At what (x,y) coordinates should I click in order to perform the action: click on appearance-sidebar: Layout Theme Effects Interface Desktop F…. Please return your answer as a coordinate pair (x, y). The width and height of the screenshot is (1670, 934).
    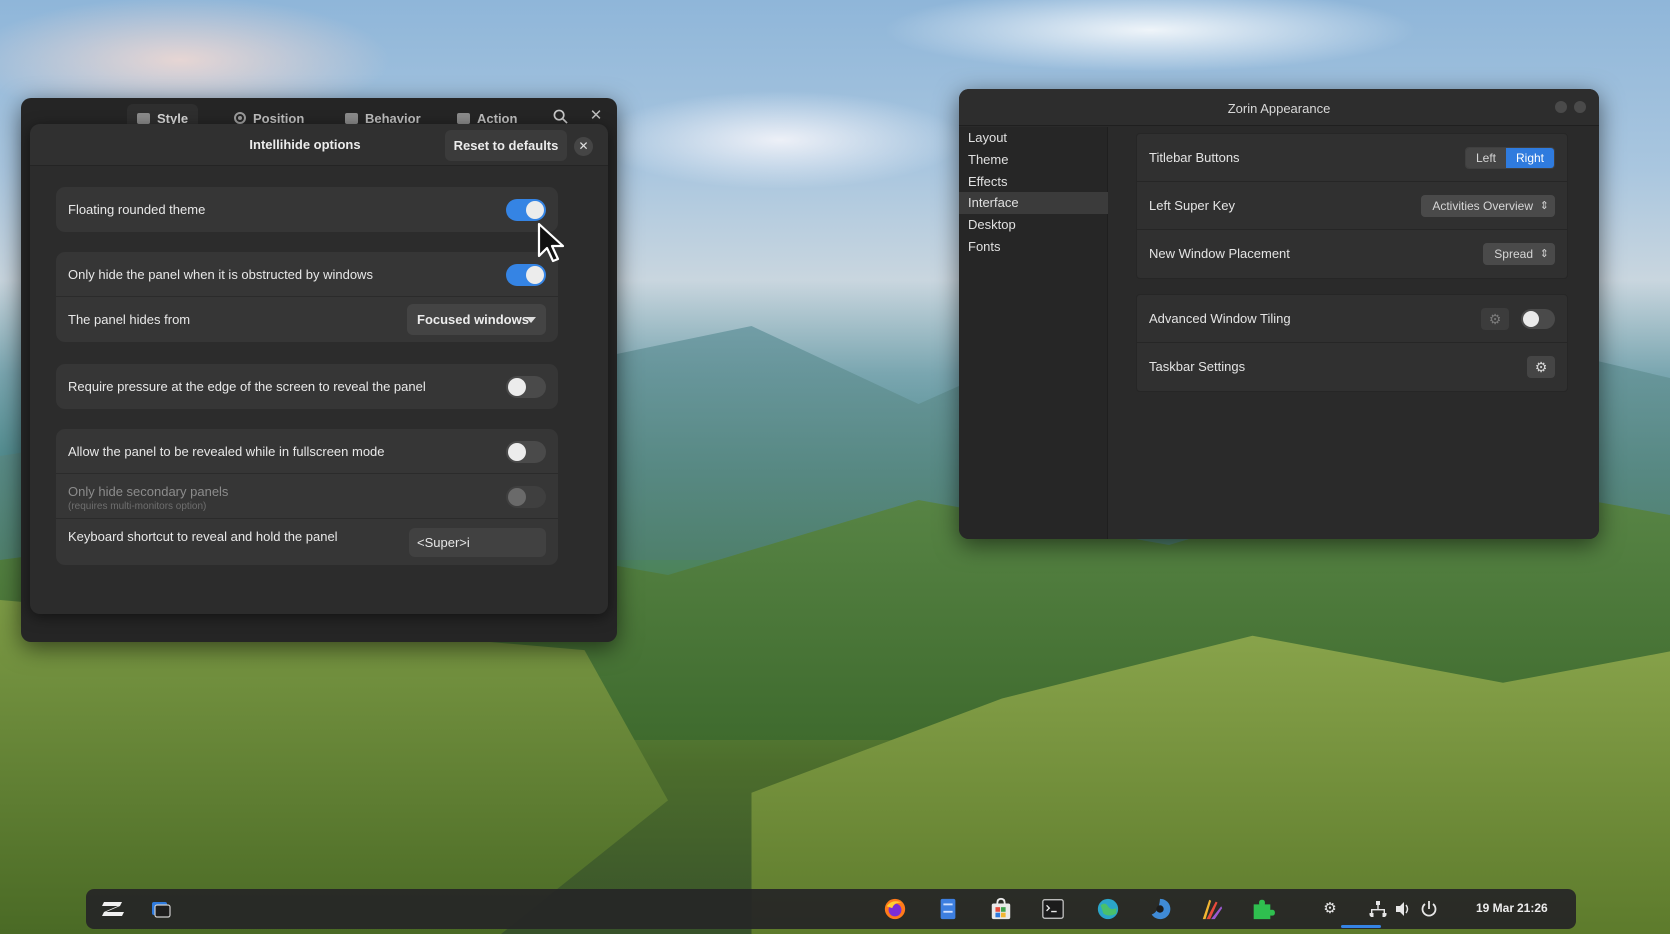
    Looking at the image, I should click on (1033, 333).